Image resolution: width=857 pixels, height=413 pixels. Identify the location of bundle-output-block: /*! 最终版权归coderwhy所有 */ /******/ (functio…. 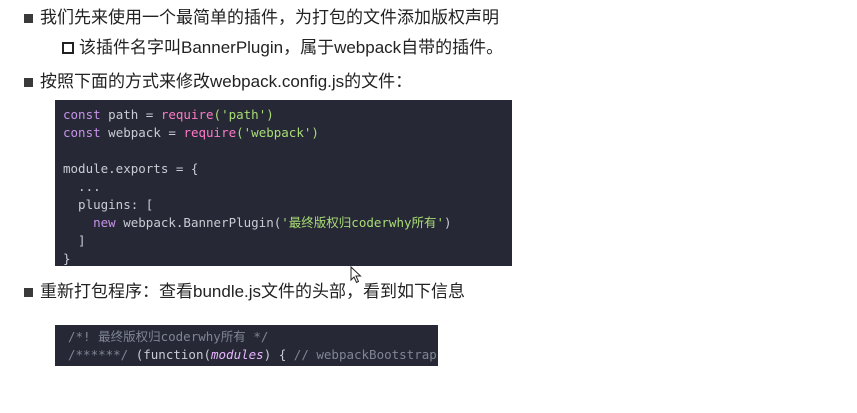
(246, 345).